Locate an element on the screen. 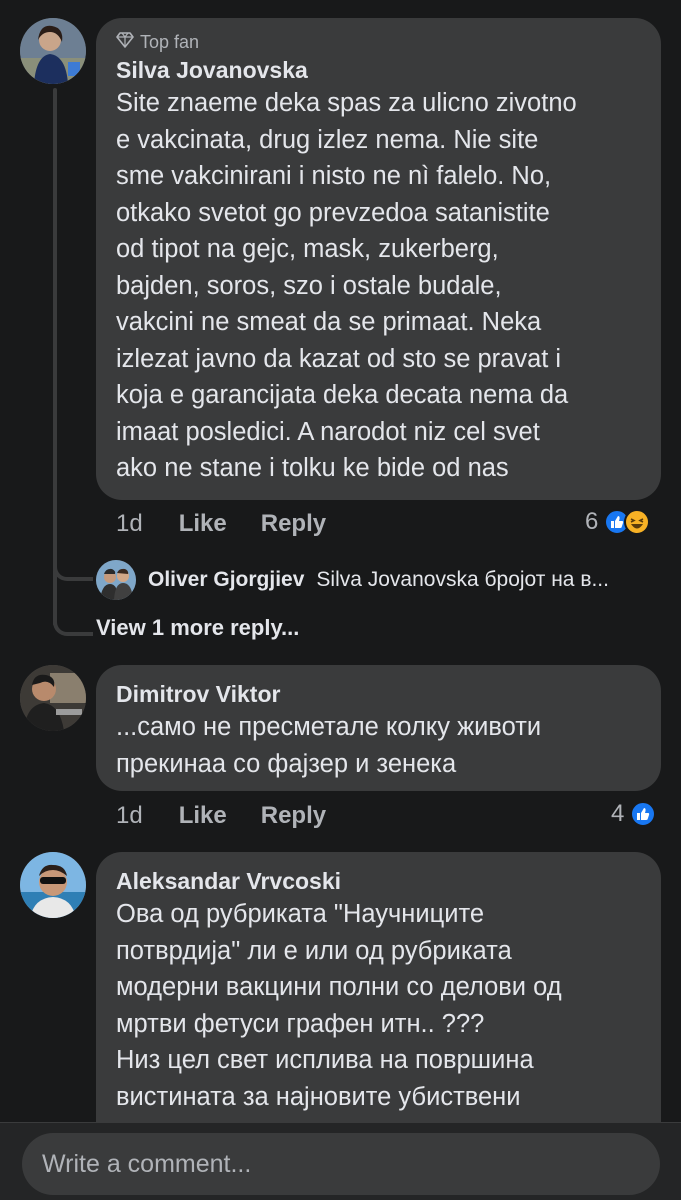 The height and width of the screenshot is (1200, 681). reaction-count: 6 is located at coordinates (592, 521).